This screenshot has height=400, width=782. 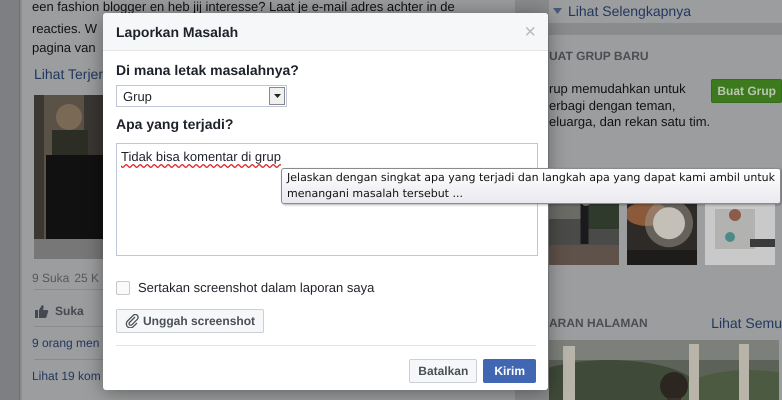 I want to click on post-text: pagina van, so click(x=64, y=48).